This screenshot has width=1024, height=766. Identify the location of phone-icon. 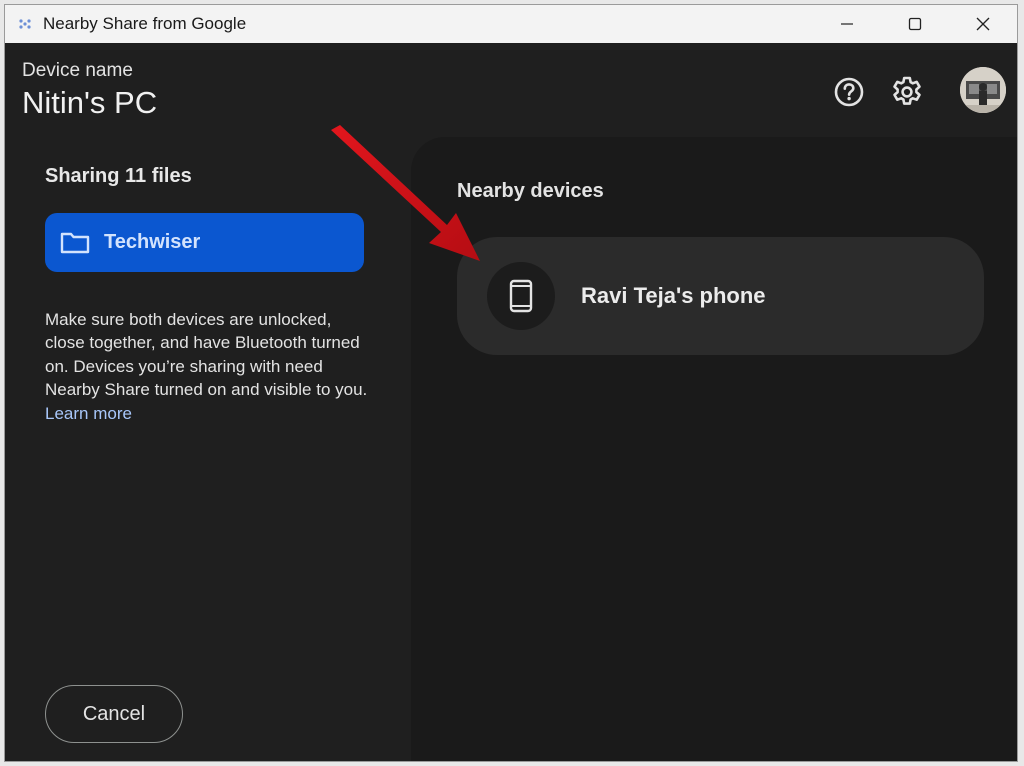
(521, 296).